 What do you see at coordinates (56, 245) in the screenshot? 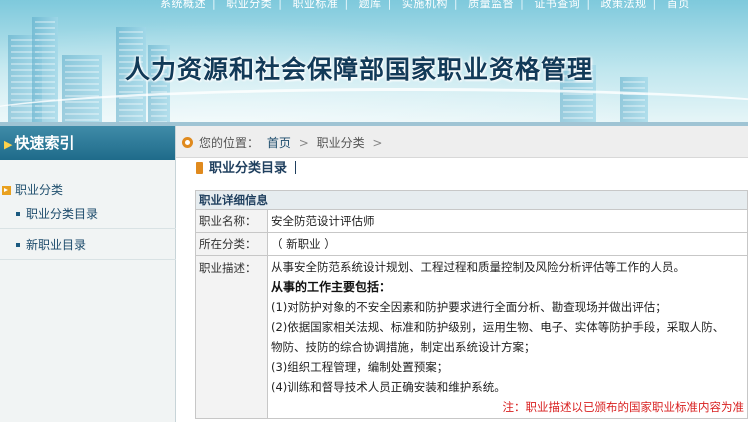
I see `sidebar-item-label: 新职业目录` at bounding box center [56, 245].